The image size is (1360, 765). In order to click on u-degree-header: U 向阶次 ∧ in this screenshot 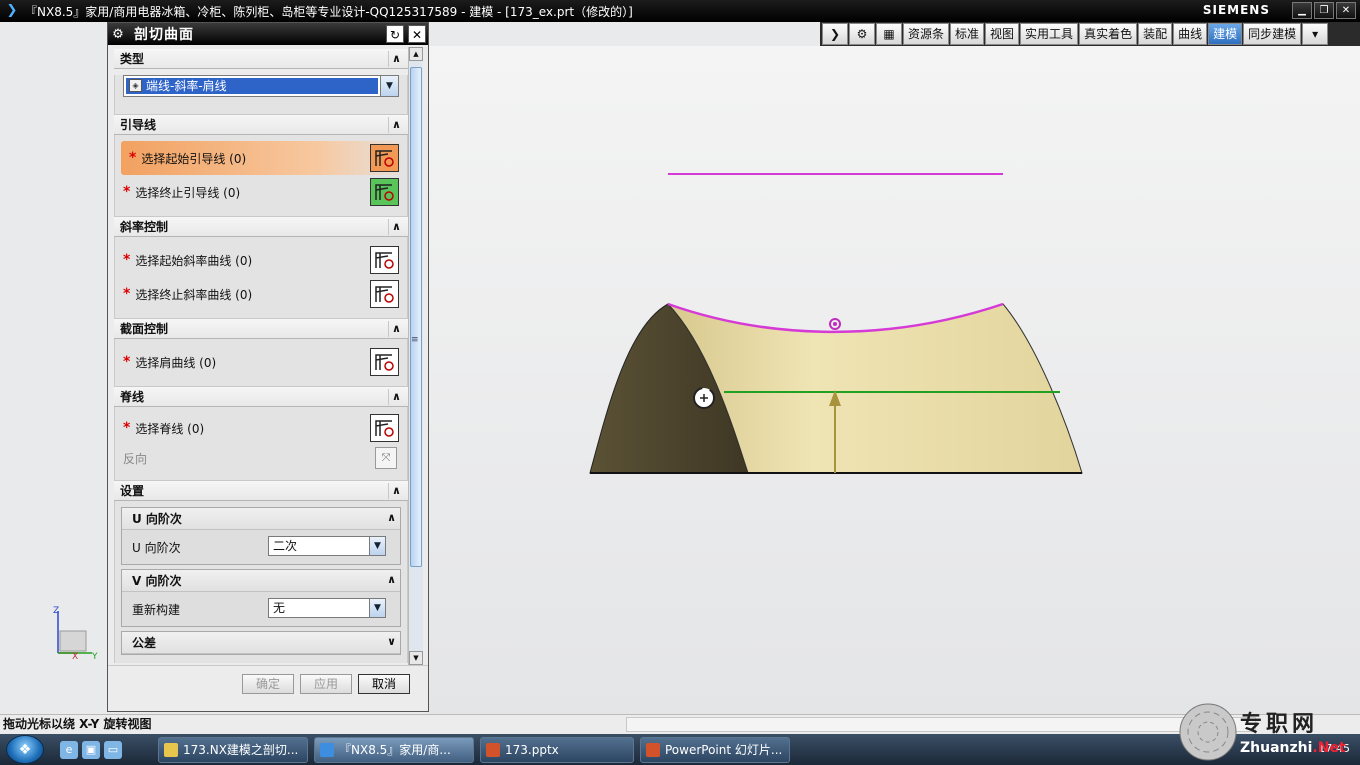, I will do `click(261, 519)`.